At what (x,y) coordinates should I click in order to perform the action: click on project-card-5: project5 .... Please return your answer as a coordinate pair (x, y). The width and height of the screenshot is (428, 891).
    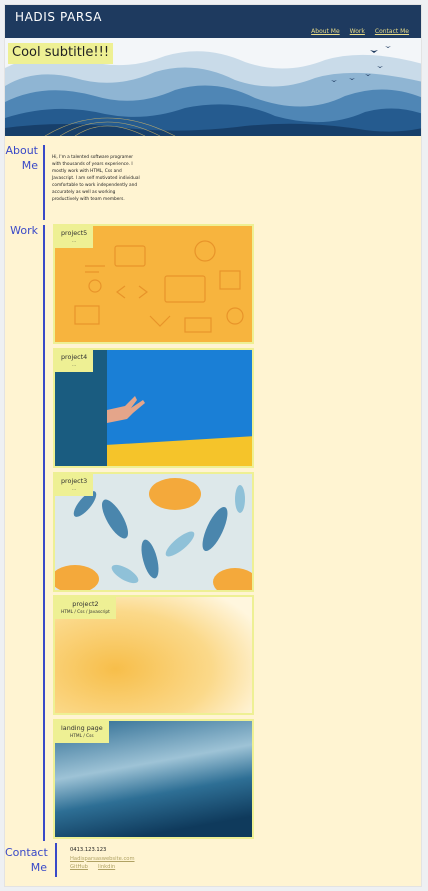
    Looking at the image, I should click on (153, 284).